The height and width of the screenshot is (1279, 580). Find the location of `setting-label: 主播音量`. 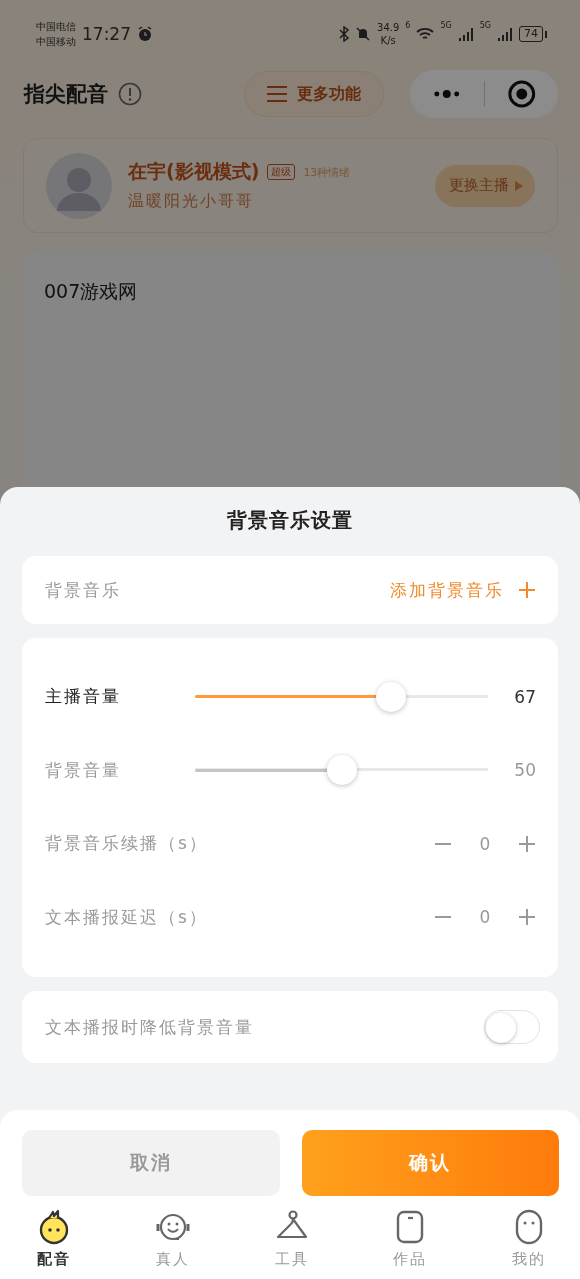

setting-label: 主播音量 is located at coordinates (83, 697).